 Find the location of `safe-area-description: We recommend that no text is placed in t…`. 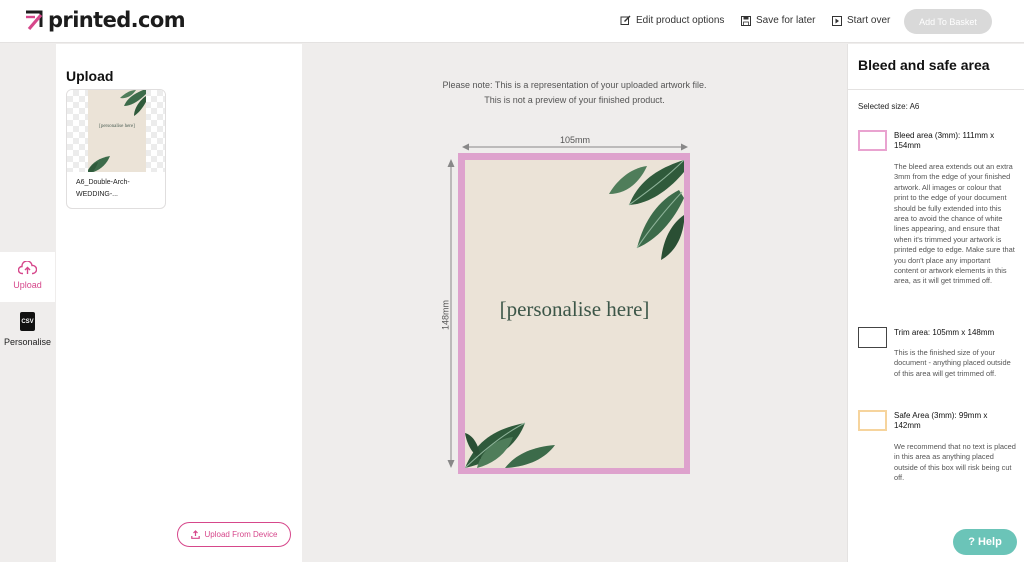

safe-area-description: We recommend that no text is placed in t… is located at coordinates (955, 462).